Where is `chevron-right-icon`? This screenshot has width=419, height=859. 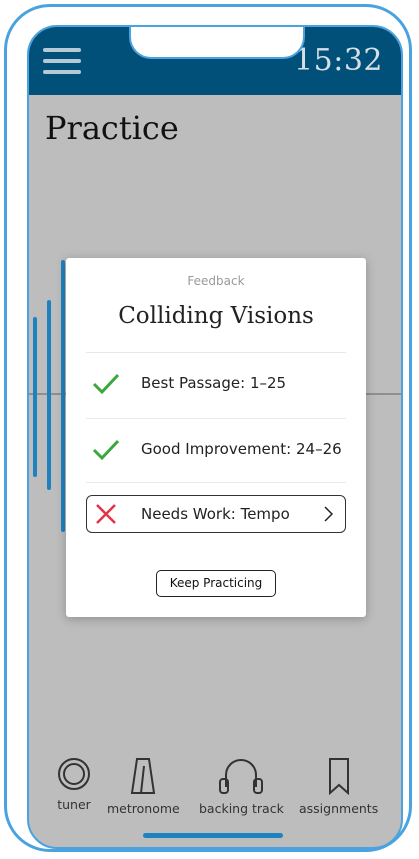 chevron-right-icon is located at coordinates (328, 514).